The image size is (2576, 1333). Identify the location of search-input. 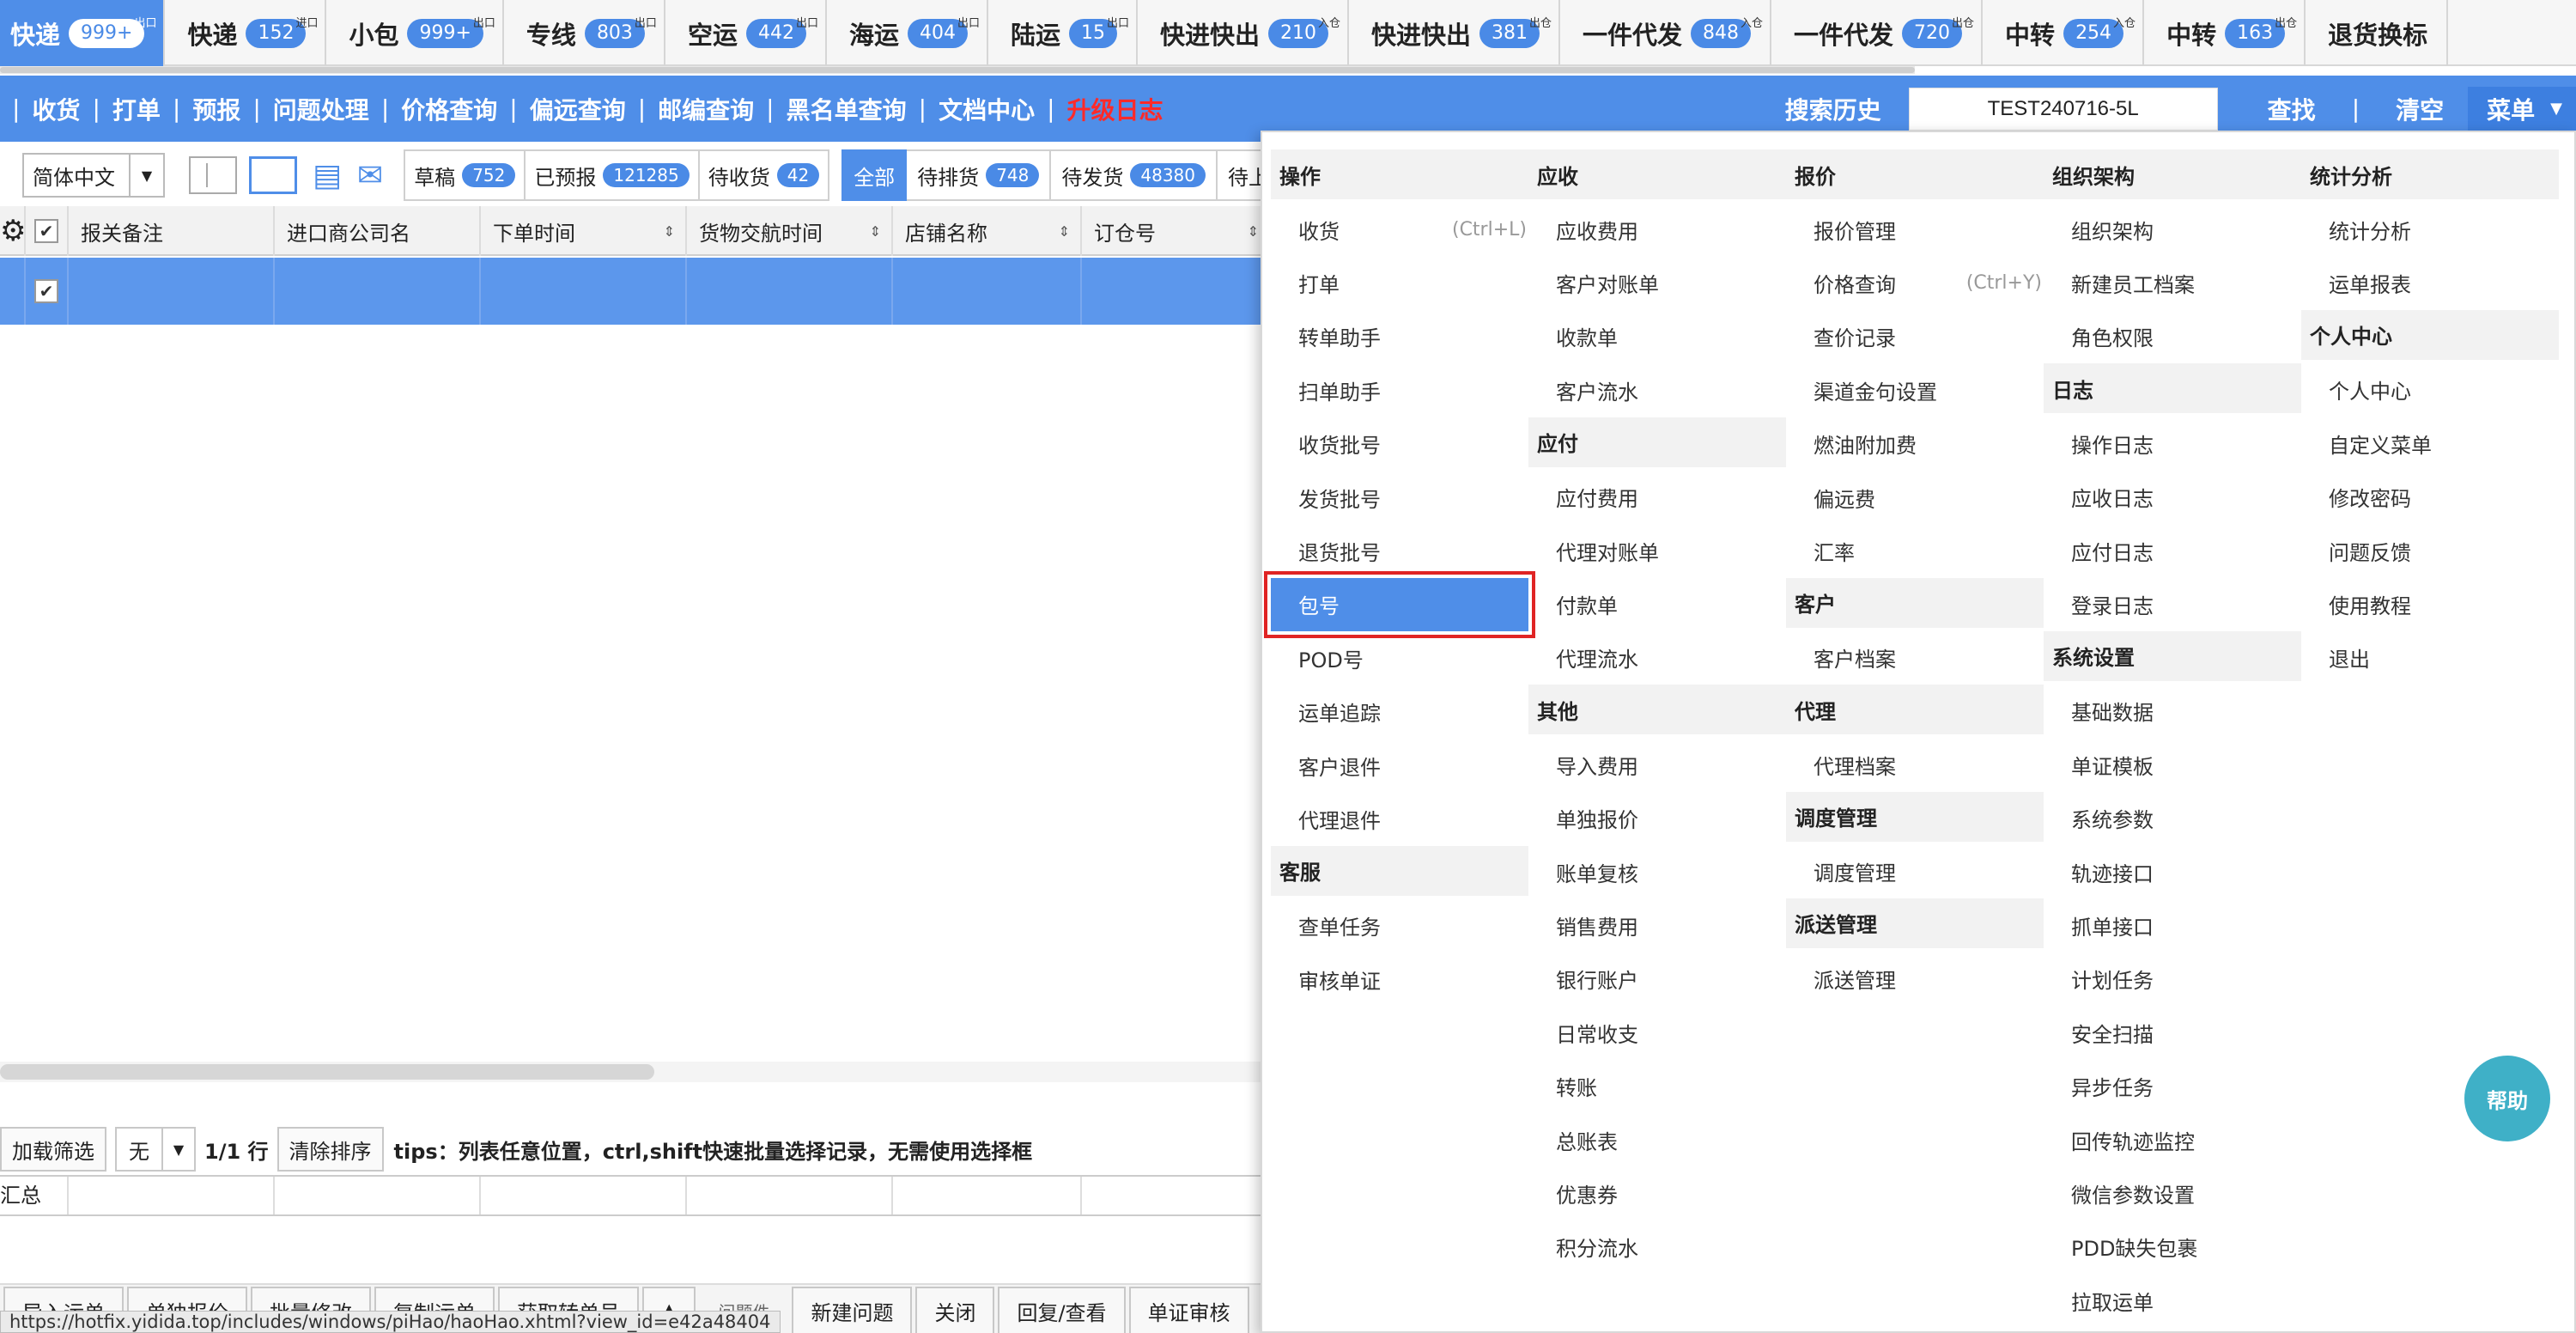
(2063, 109).